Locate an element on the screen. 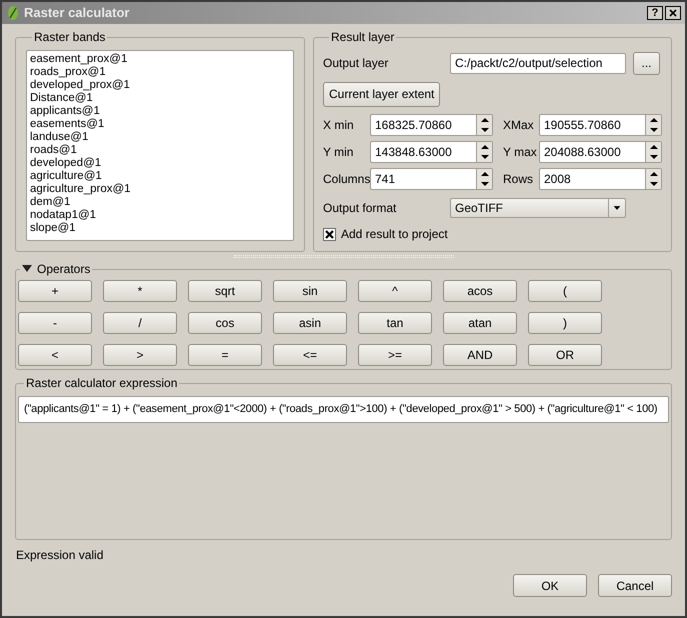 The image size is (687, 618). panel-title: Raster bands is located at coordinates (69, 37).